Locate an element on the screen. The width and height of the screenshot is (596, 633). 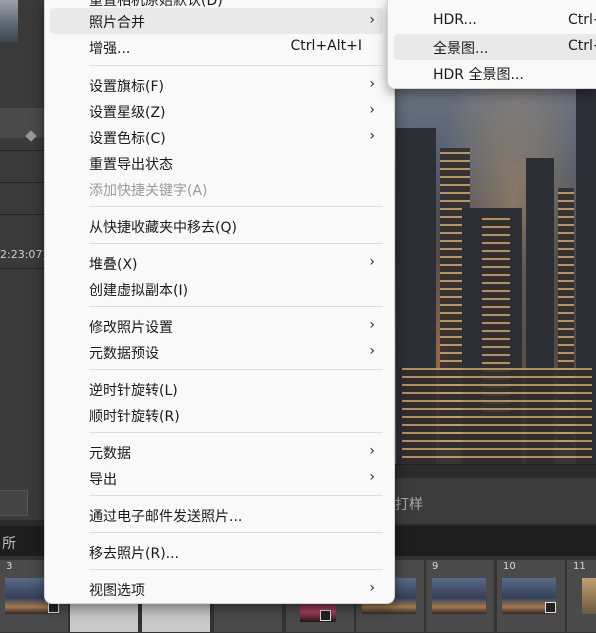
menu-item-view-options: 视图选项 › is located at coordinates (216, 589).